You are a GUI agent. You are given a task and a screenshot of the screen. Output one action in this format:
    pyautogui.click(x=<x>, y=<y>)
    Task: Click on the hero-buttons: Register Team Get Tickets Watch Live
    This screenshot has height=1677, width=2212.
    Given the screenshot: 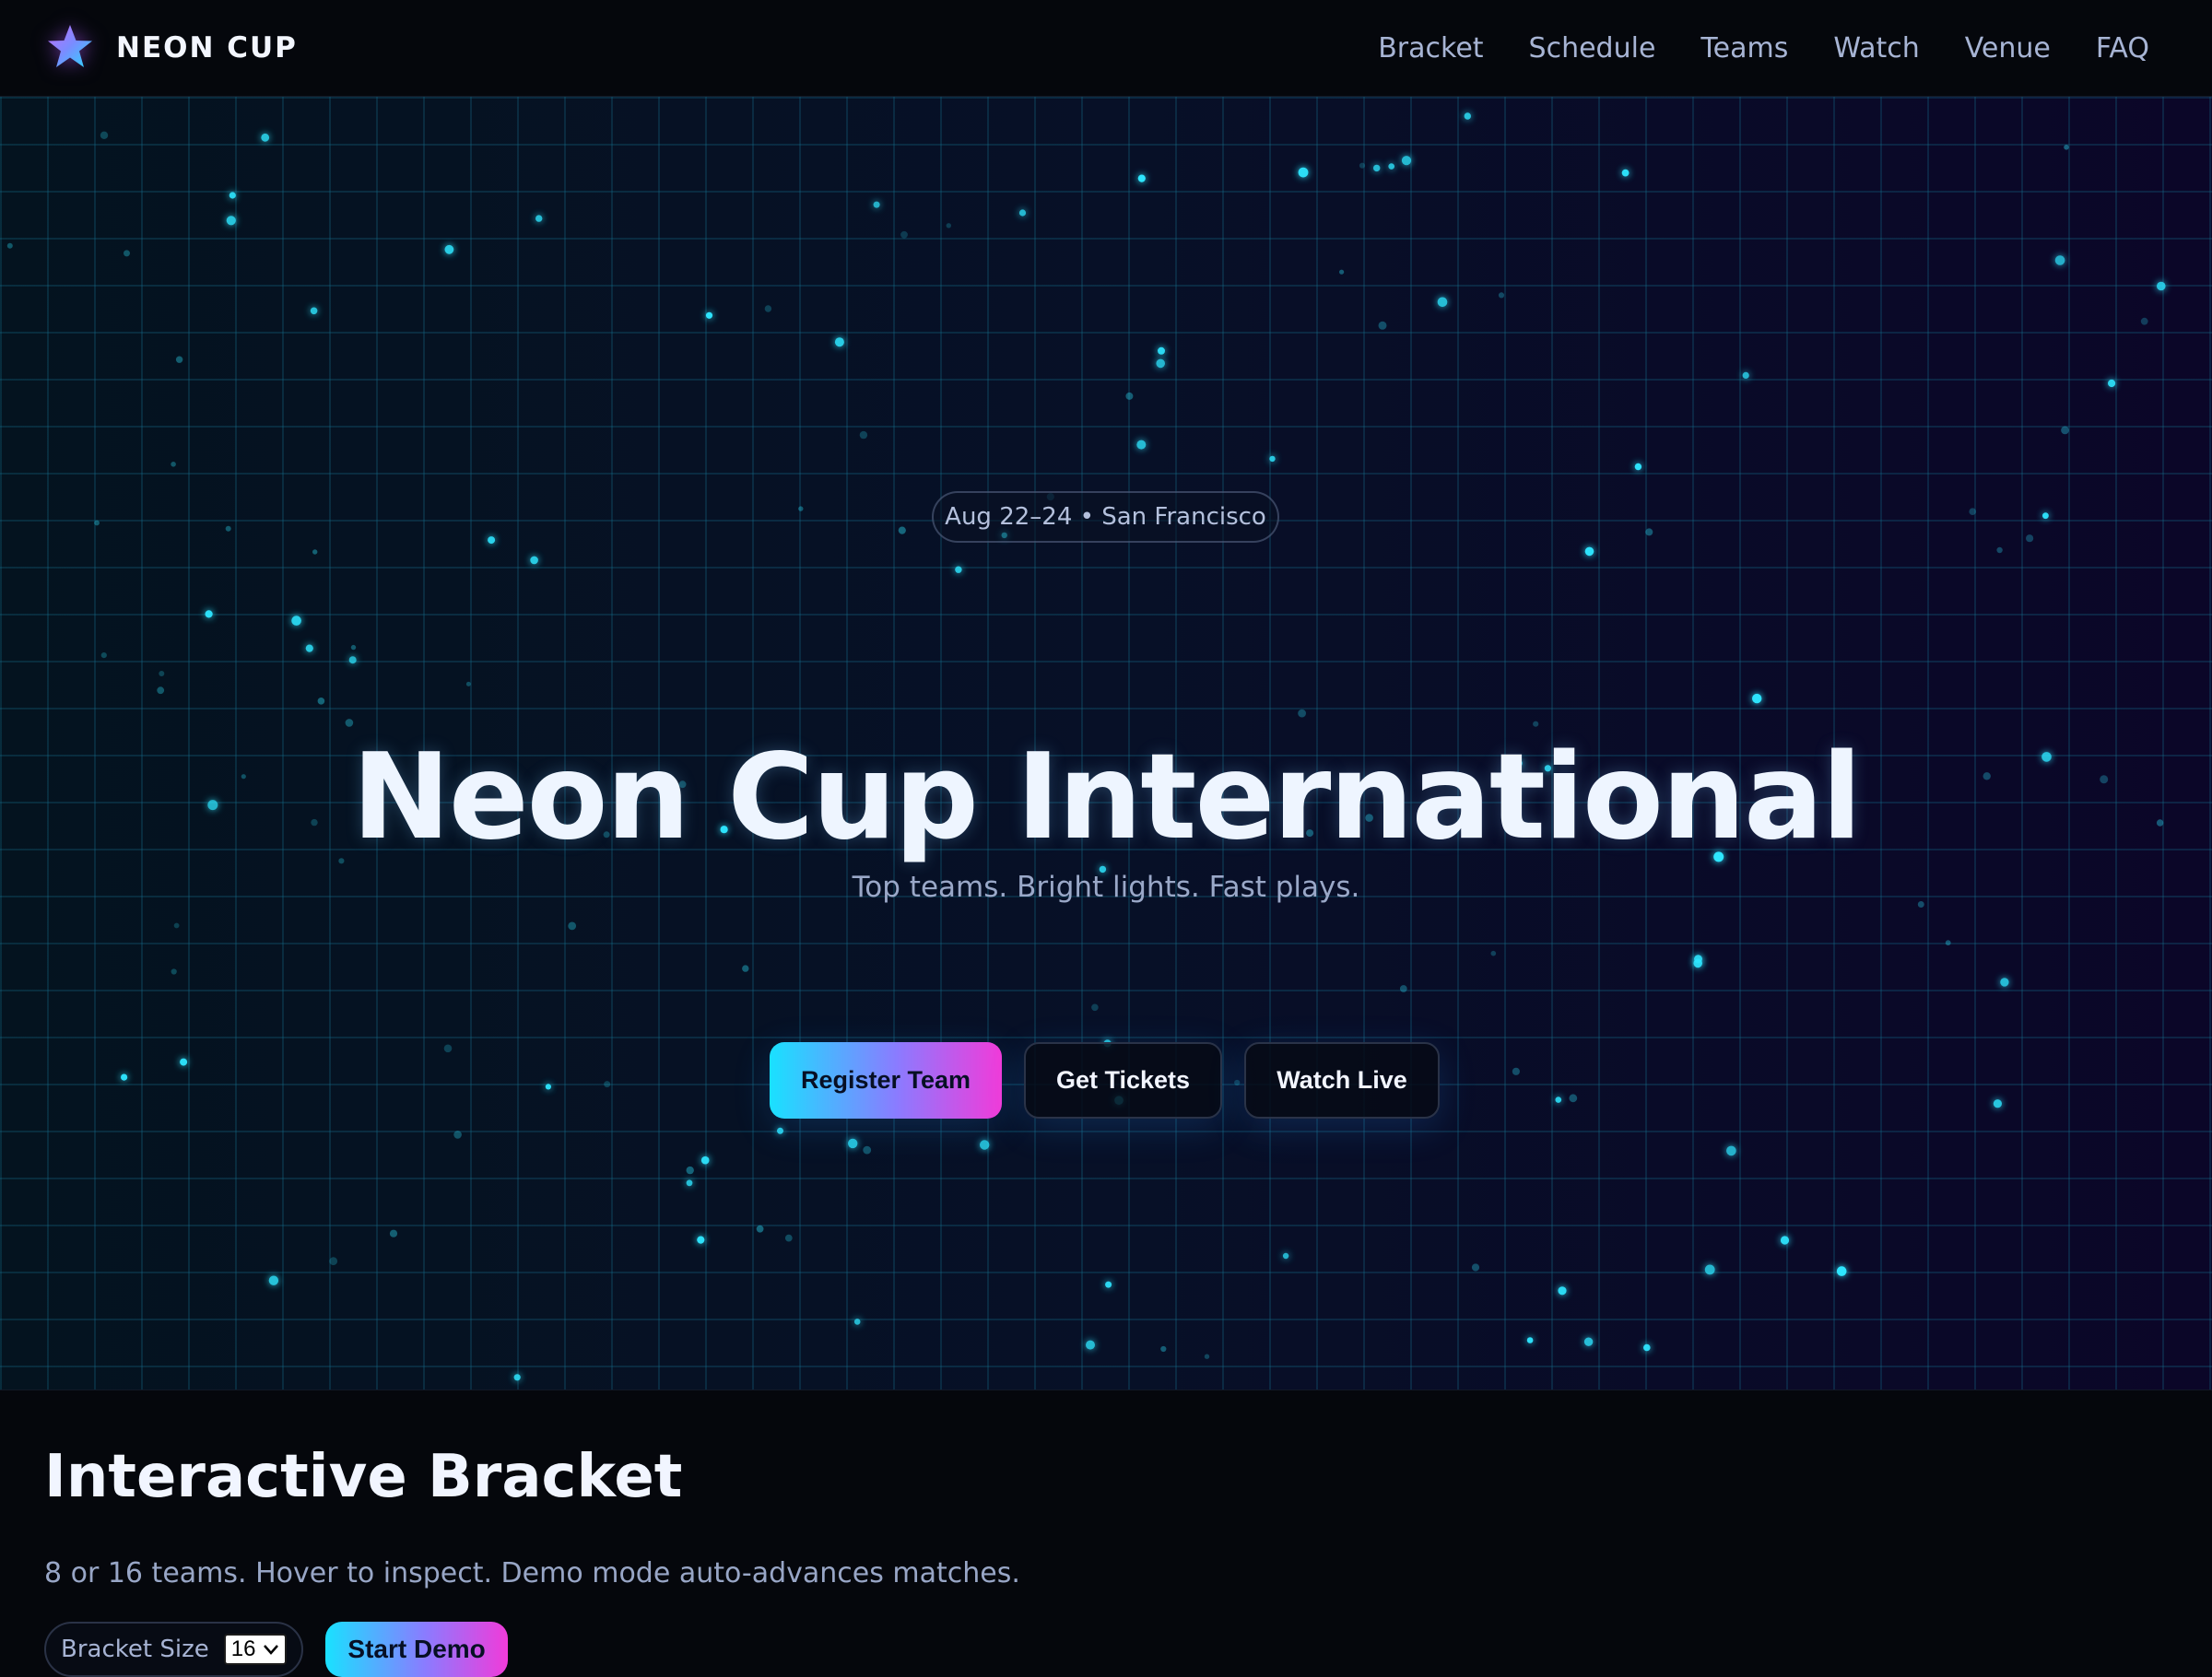 What is the action you would take?
    pyautogui.click(x=1105, y=1080)
    